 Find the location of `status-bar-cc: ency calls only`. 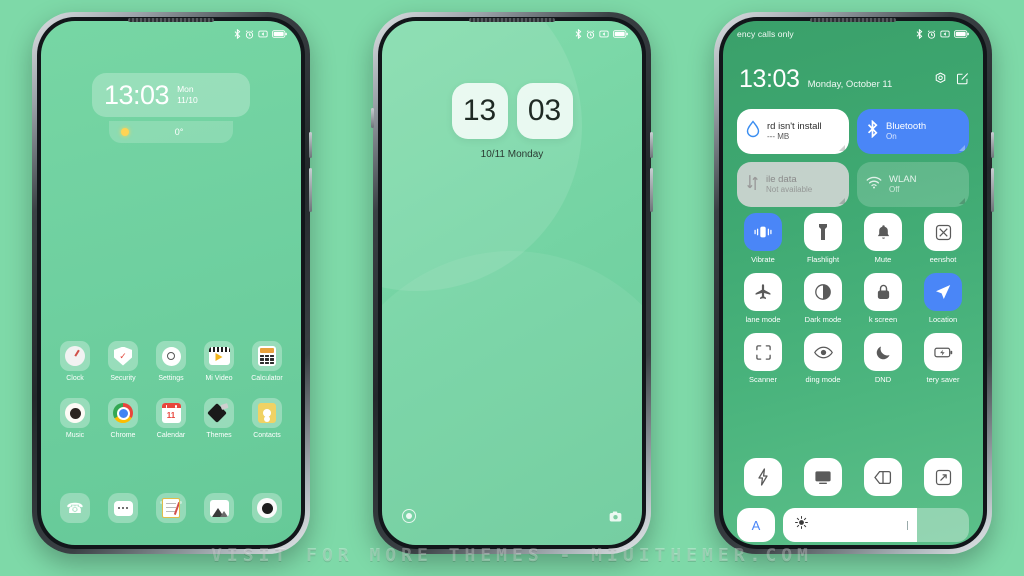

status-bar-cc: ency calls only is located at coordinates (853, 34).